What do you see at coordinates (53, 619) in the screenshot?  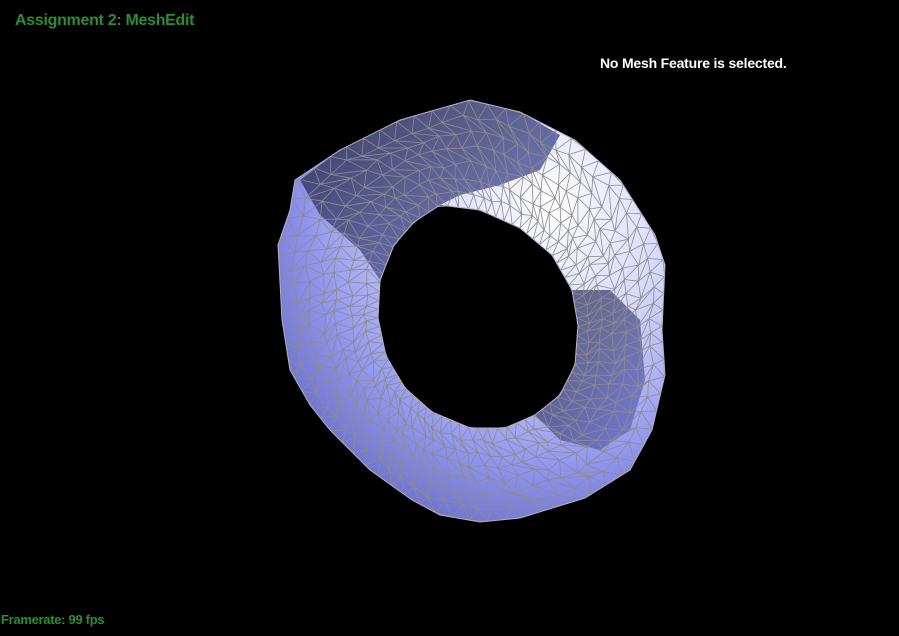 I see `framerate-readout: Framerate: 99 fps` at bounding box center [53, 619].